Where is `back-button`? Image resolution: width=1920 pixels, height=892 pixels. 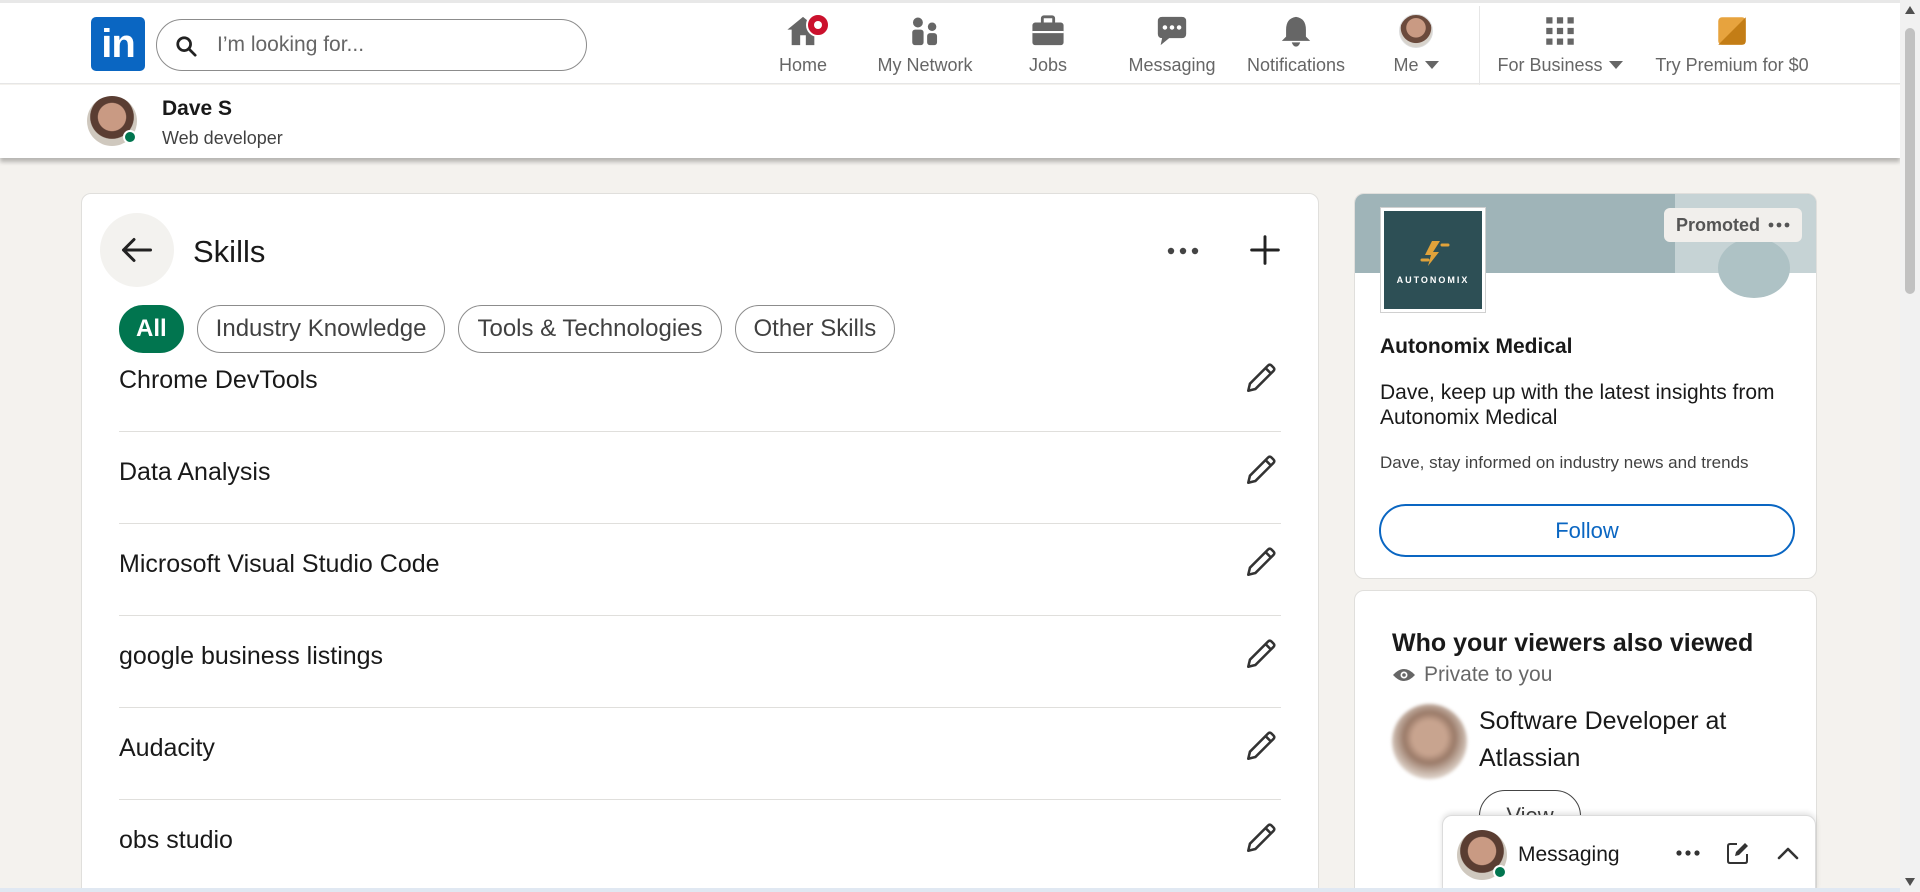
back-button is located at coordinates (137, 250).